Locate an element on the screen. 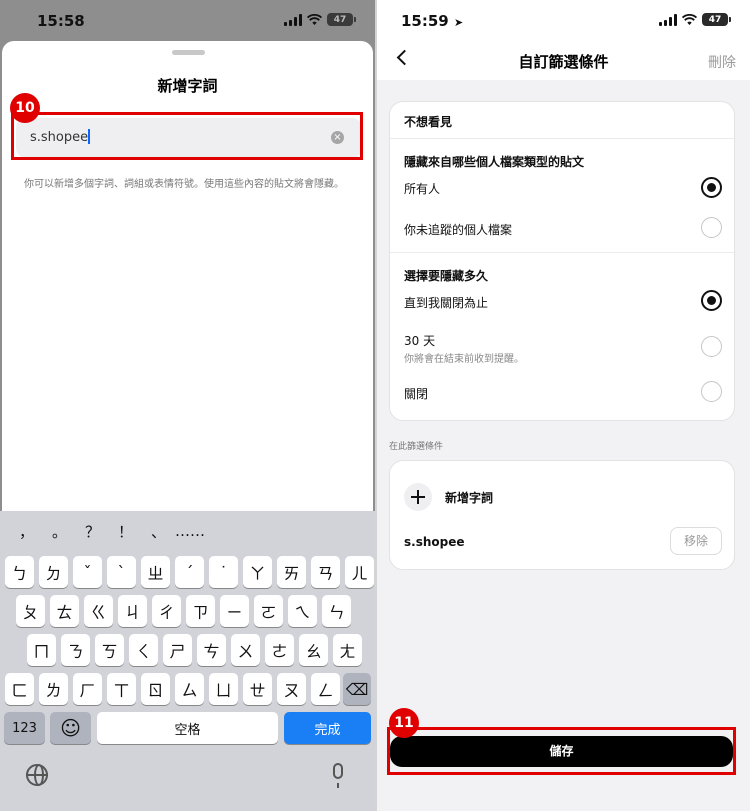 The height and width of the screenshot is (811, 750). card-header: 不想看見 is located at coordinates (428, 122).